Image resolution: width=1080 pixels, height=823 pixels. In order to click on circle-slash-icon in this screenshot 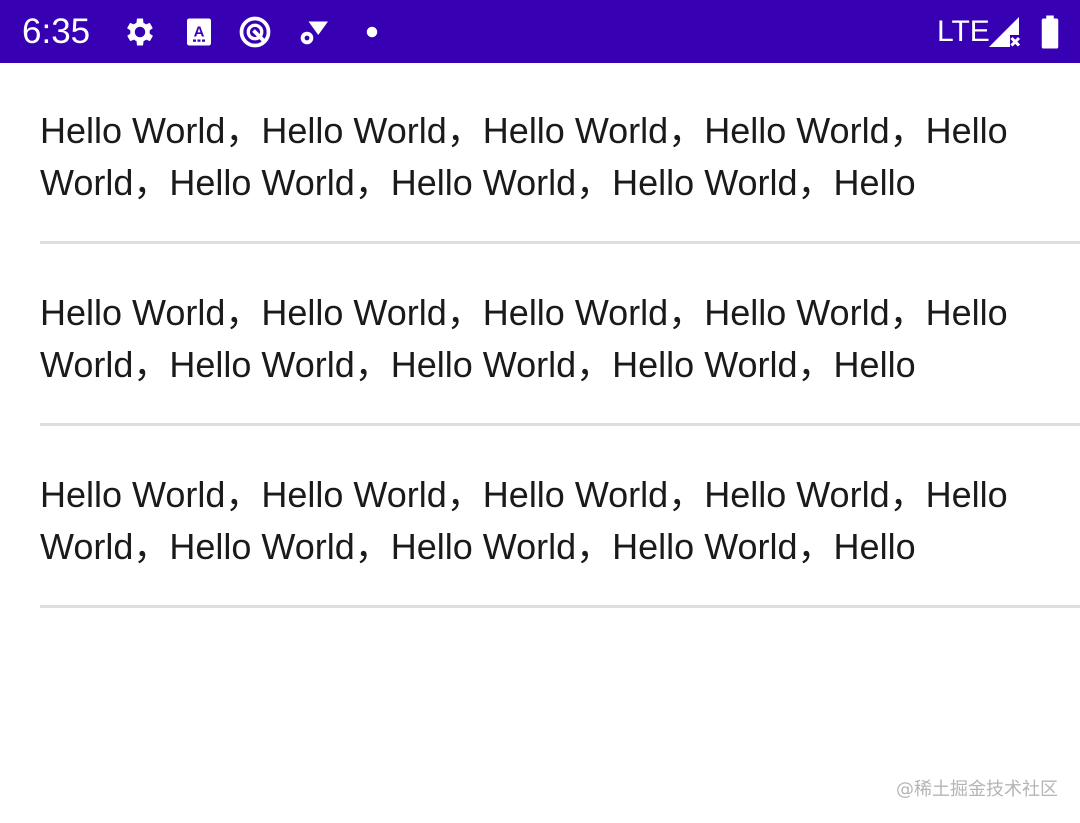, I will do `click(255, 32)`.